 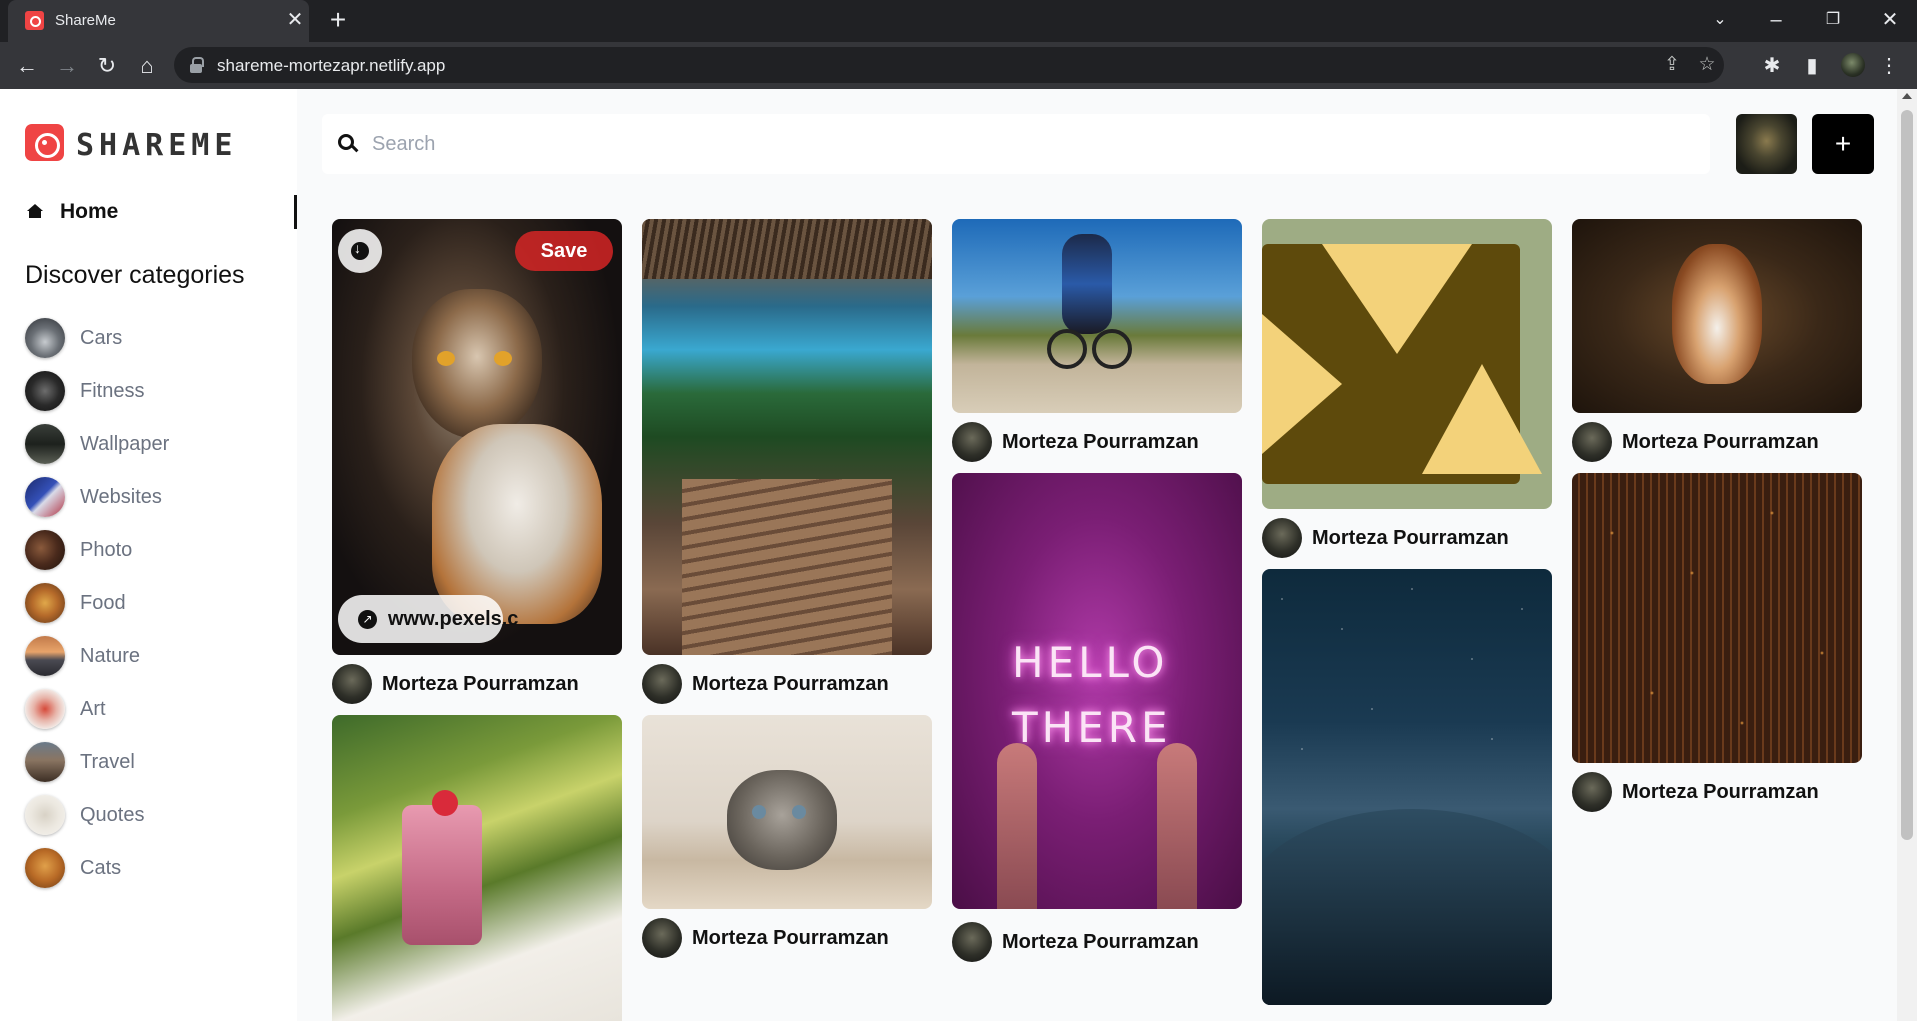 I want to click on sidebar-item-cars: Cars, so click(x=155, y=339).